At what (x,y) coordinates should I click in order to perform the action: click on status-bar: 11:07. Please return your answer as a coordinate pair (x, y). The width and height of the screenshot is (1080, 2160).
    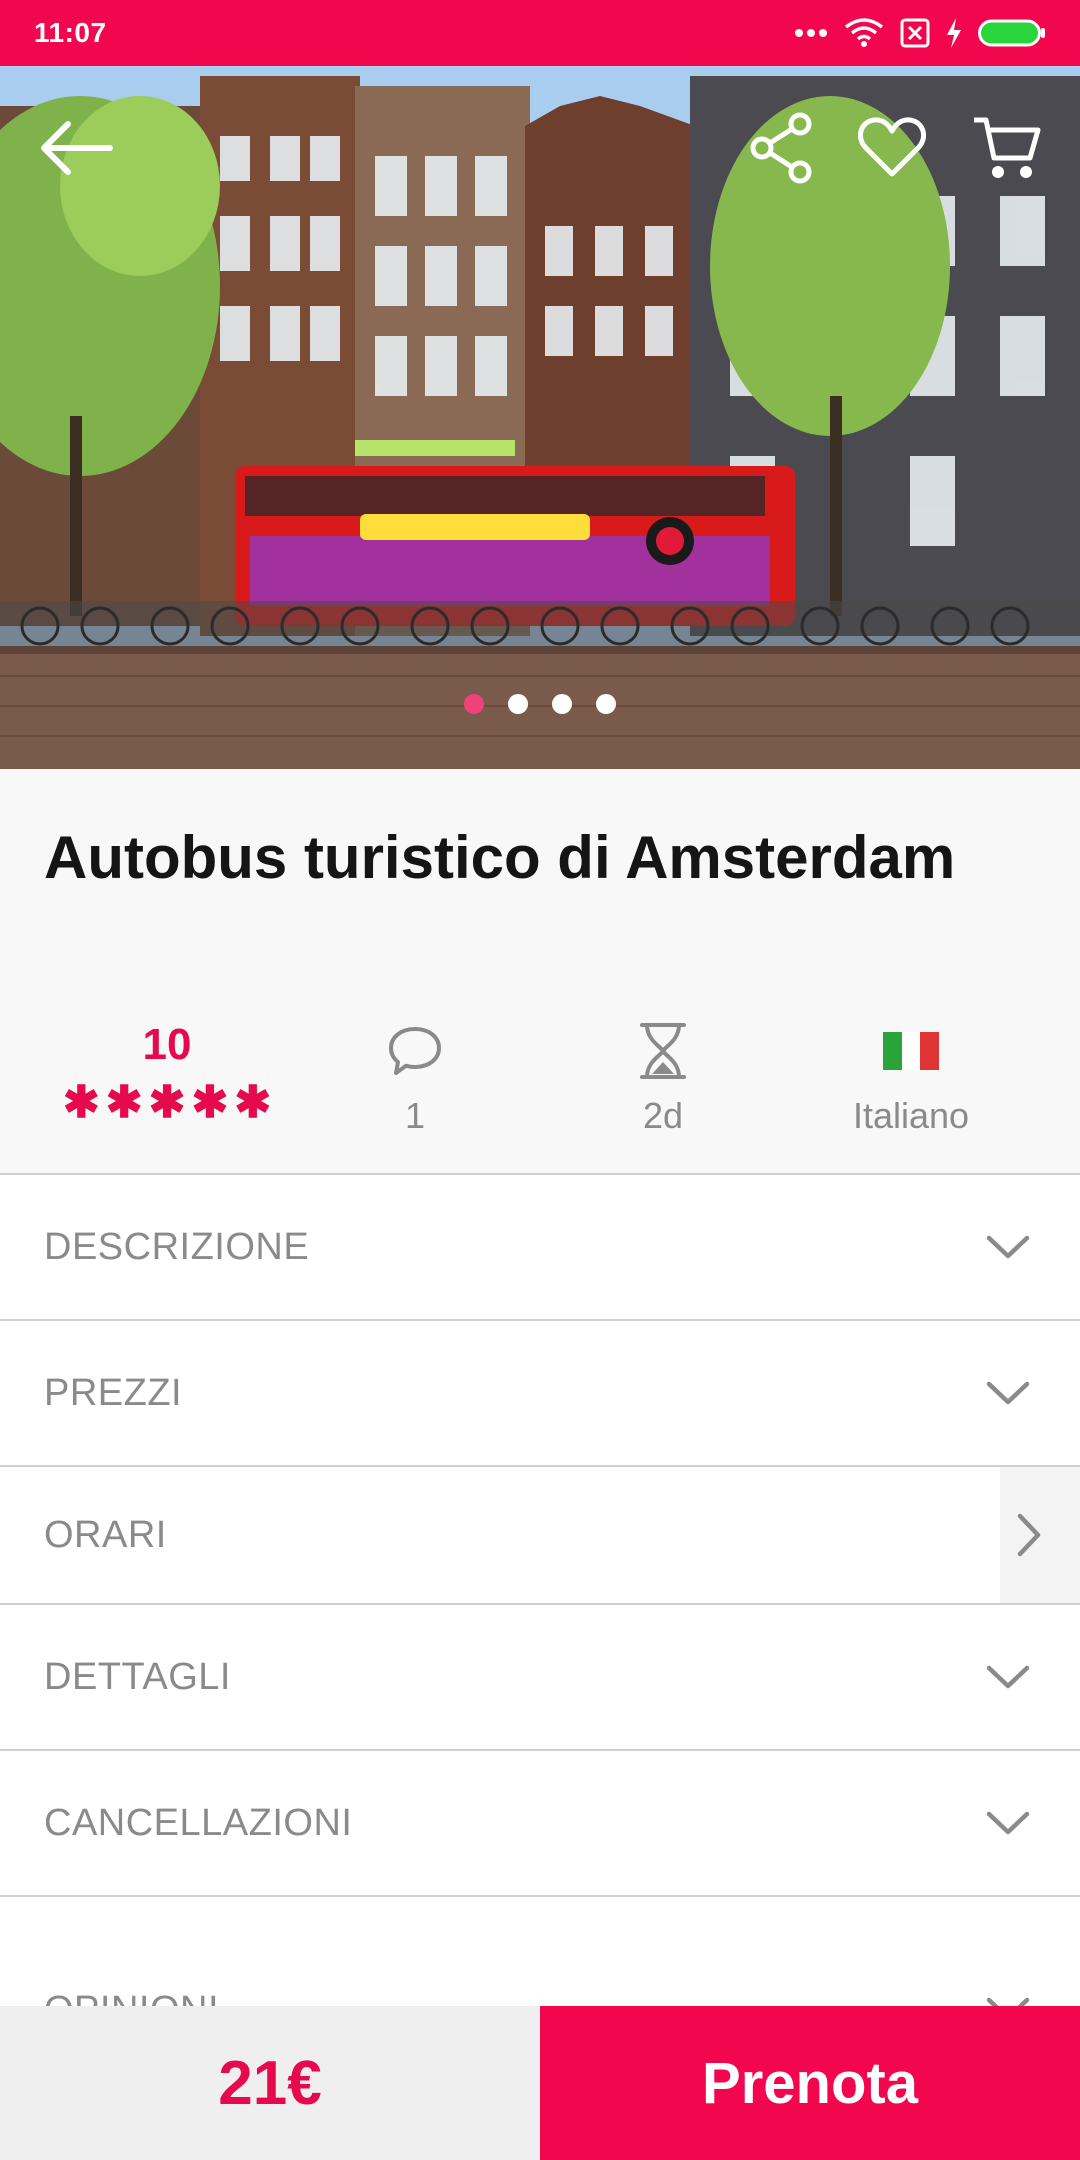
    Looking at the image, I should click on (540, 33).